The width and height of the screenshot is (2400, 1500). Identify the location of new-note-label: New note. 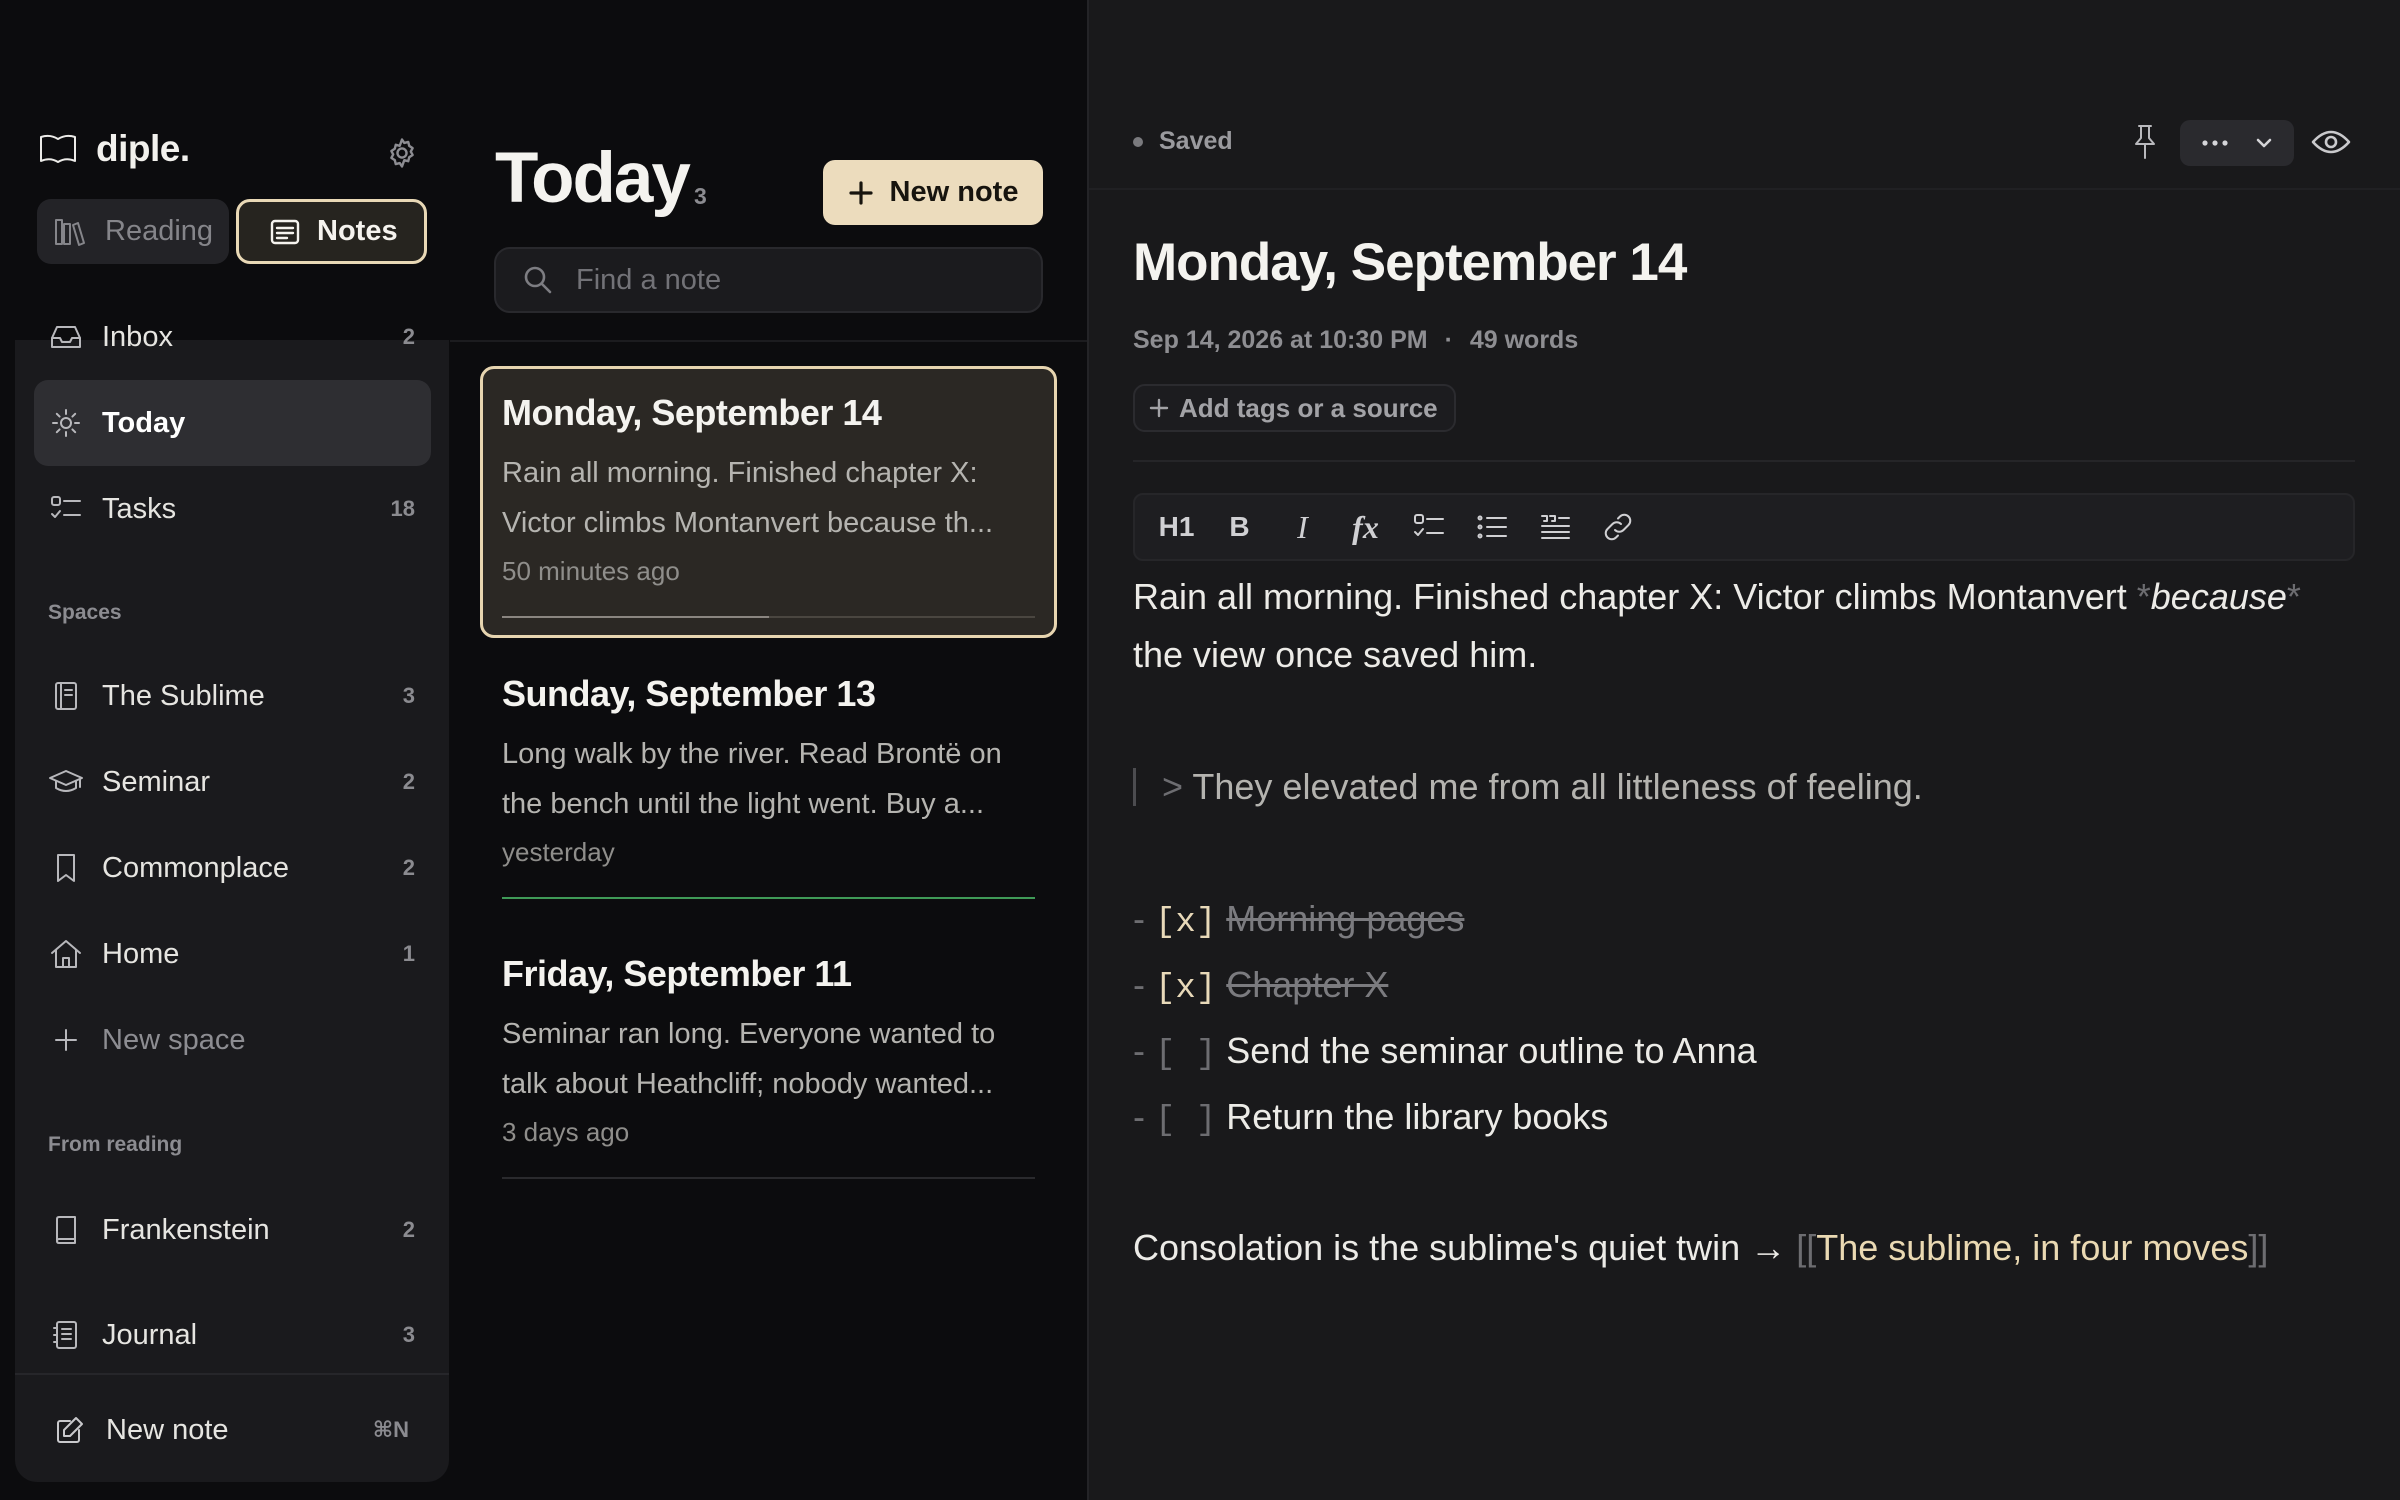
(954, 192).